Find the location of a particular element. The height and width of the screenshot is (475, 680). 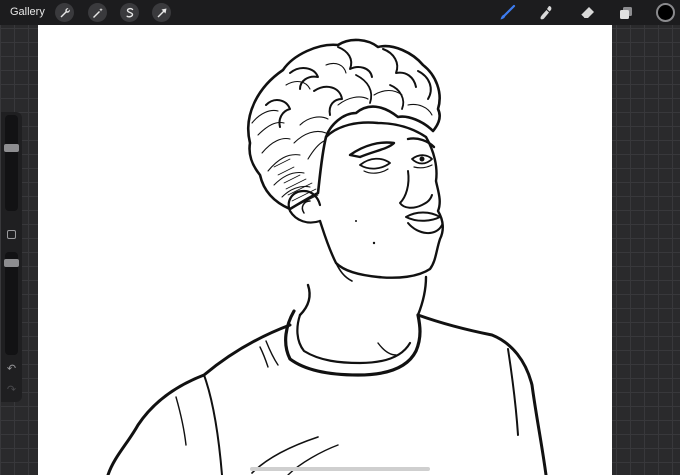

opacity-handle is located at coordinates (11, 263).